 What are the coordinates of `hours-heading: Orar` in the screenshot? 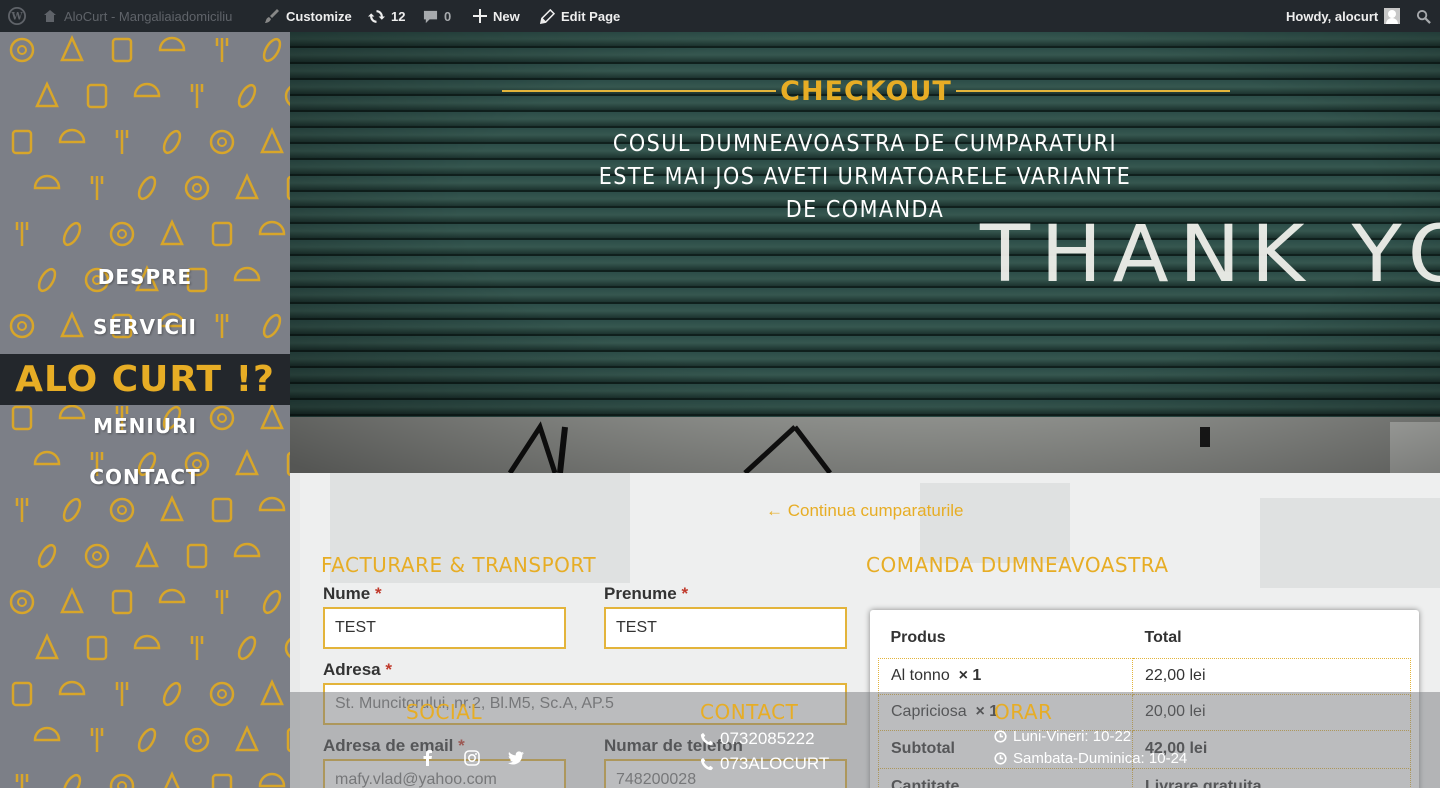 It's located at (1023, 712).